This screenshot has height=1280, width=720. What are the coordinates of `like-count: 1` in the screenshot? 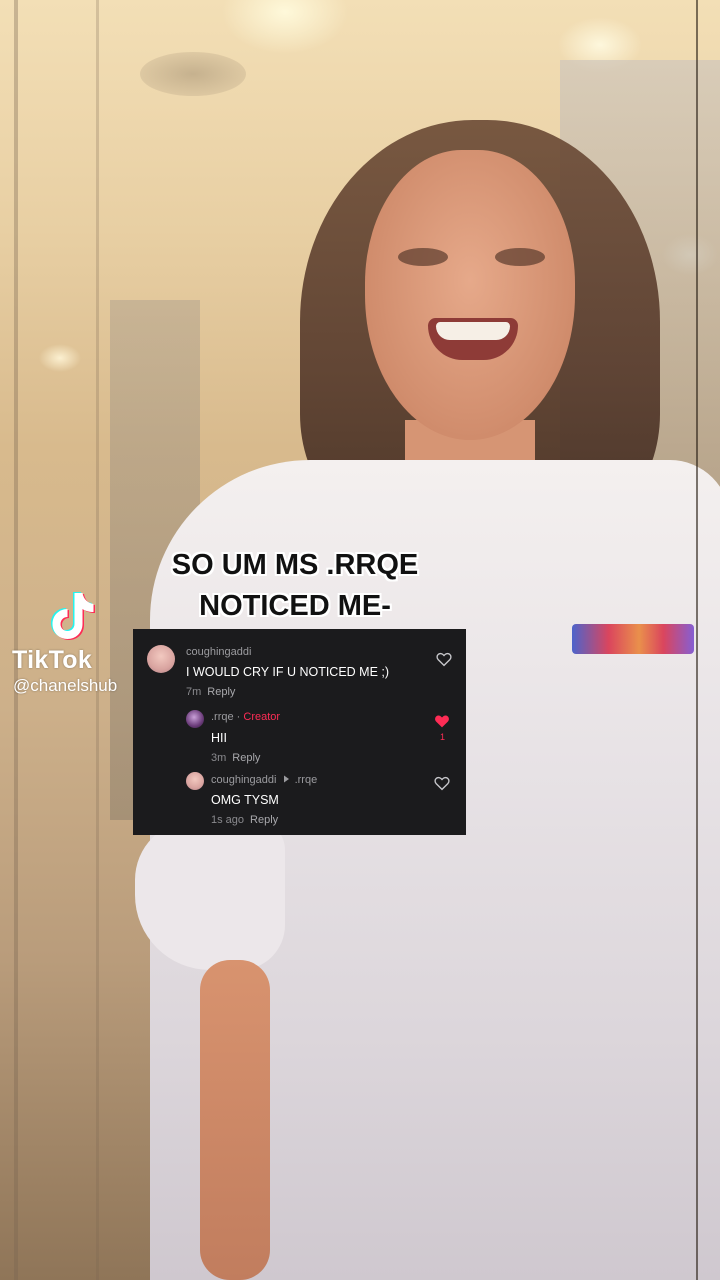 It's located at (443, 737).